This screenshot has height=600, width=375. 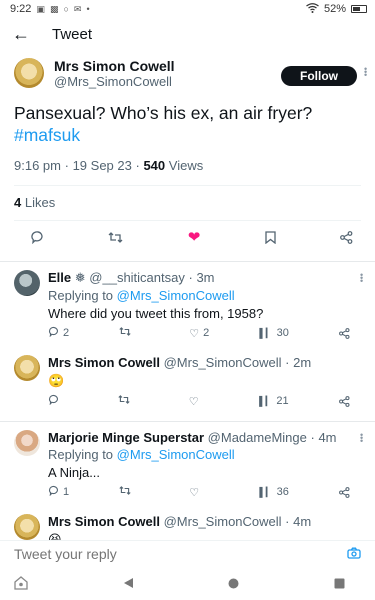 I want to click on views-action: ▌▎21, so click(x=274, y=401).